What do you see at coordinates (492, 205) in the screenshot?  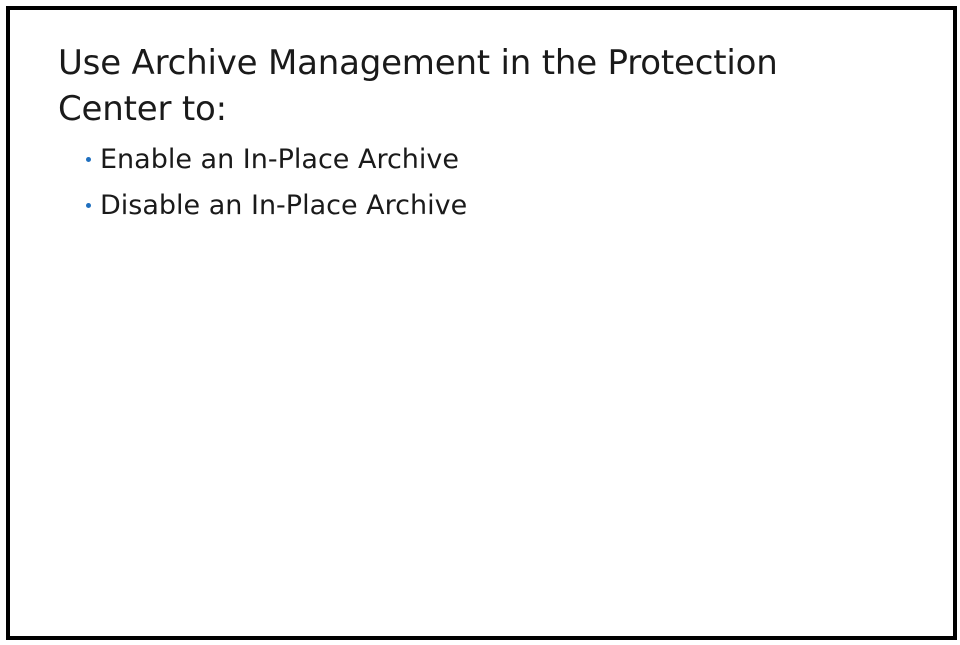 I see `list-item: Disable an In-Place Archive` at bounding box center [492, 205].